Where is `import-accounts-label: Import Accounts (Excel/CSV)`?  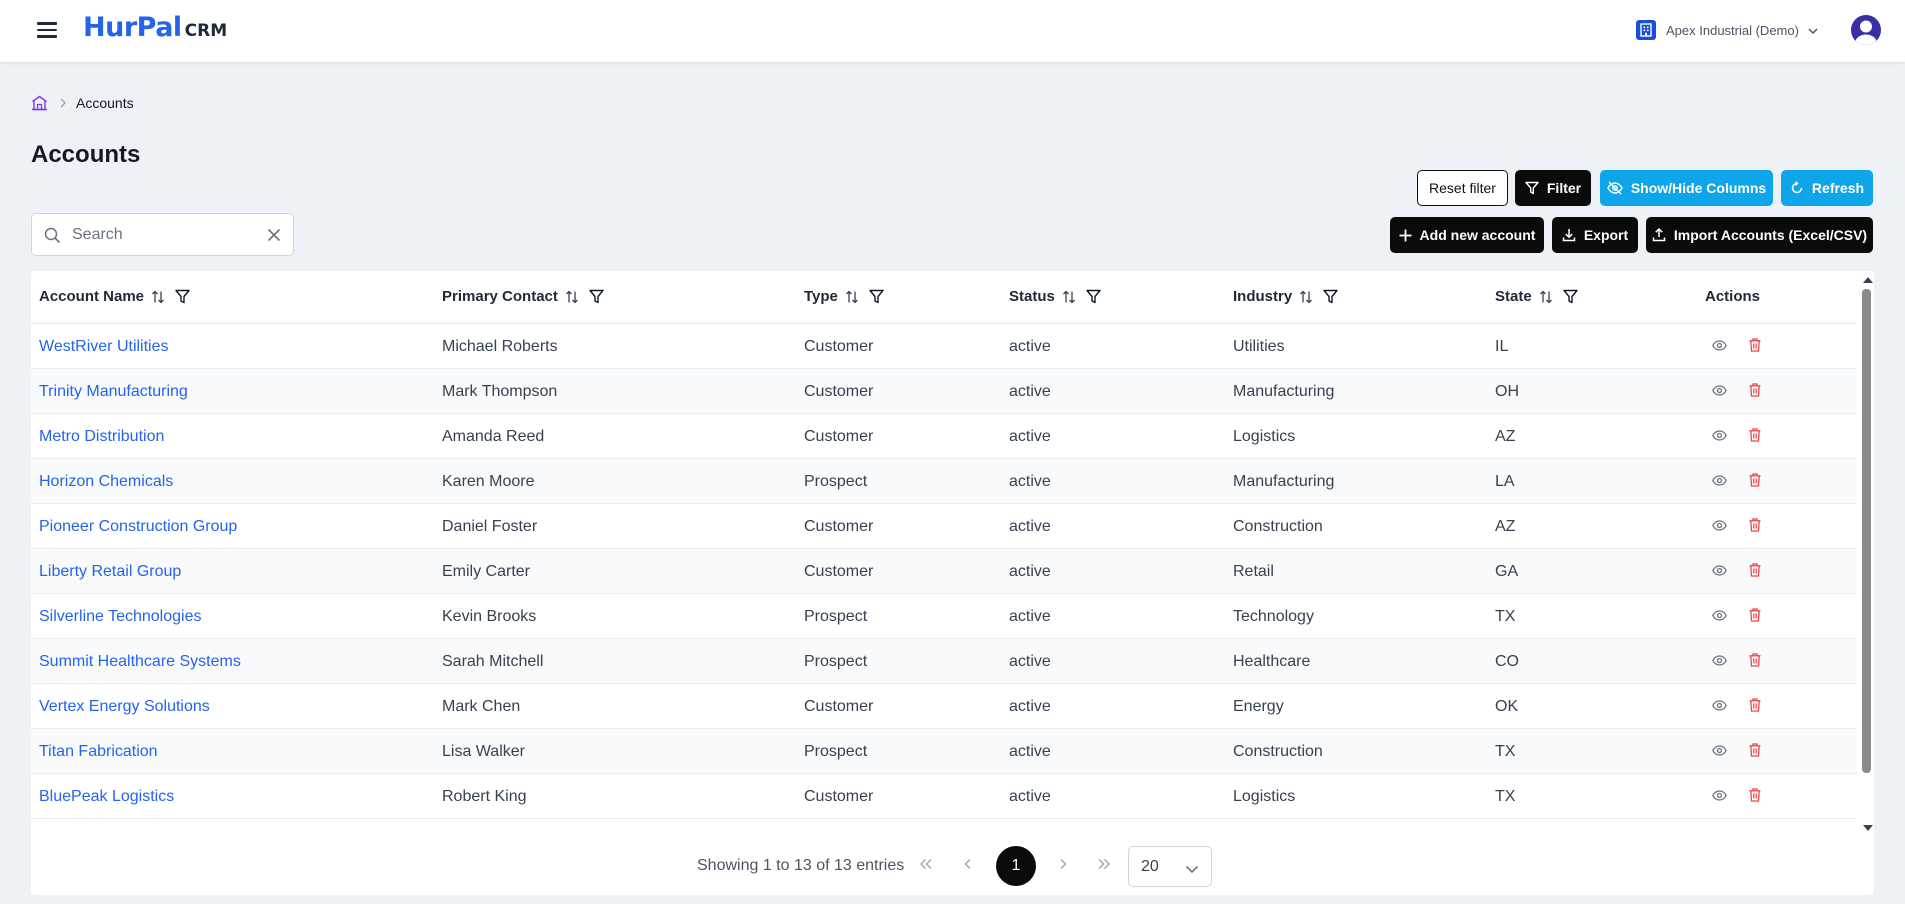
import-accounts-label: Import Accounts (Excel/CSV) is located at coordinates (1770, 235).